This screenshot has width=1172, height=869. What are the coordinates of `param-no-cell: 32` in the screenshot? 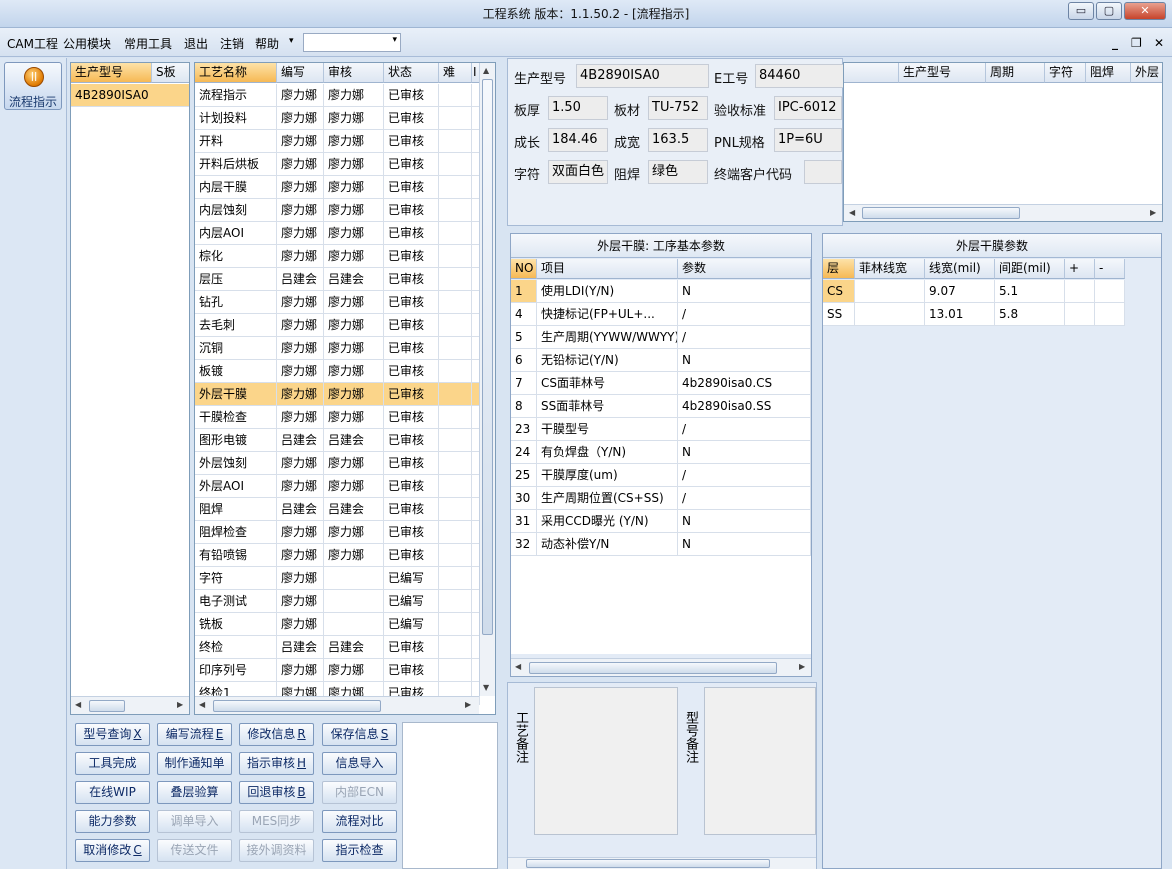 It's located at (524, 544).